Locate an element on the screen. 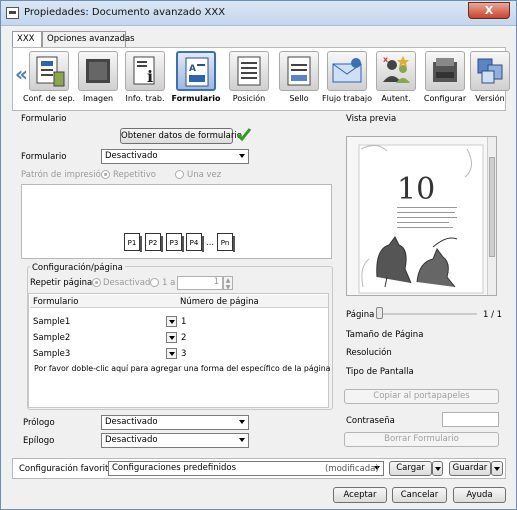 This screenshot has width=517, height=510. form-label: Formulario is located at coordinates (44, 157).